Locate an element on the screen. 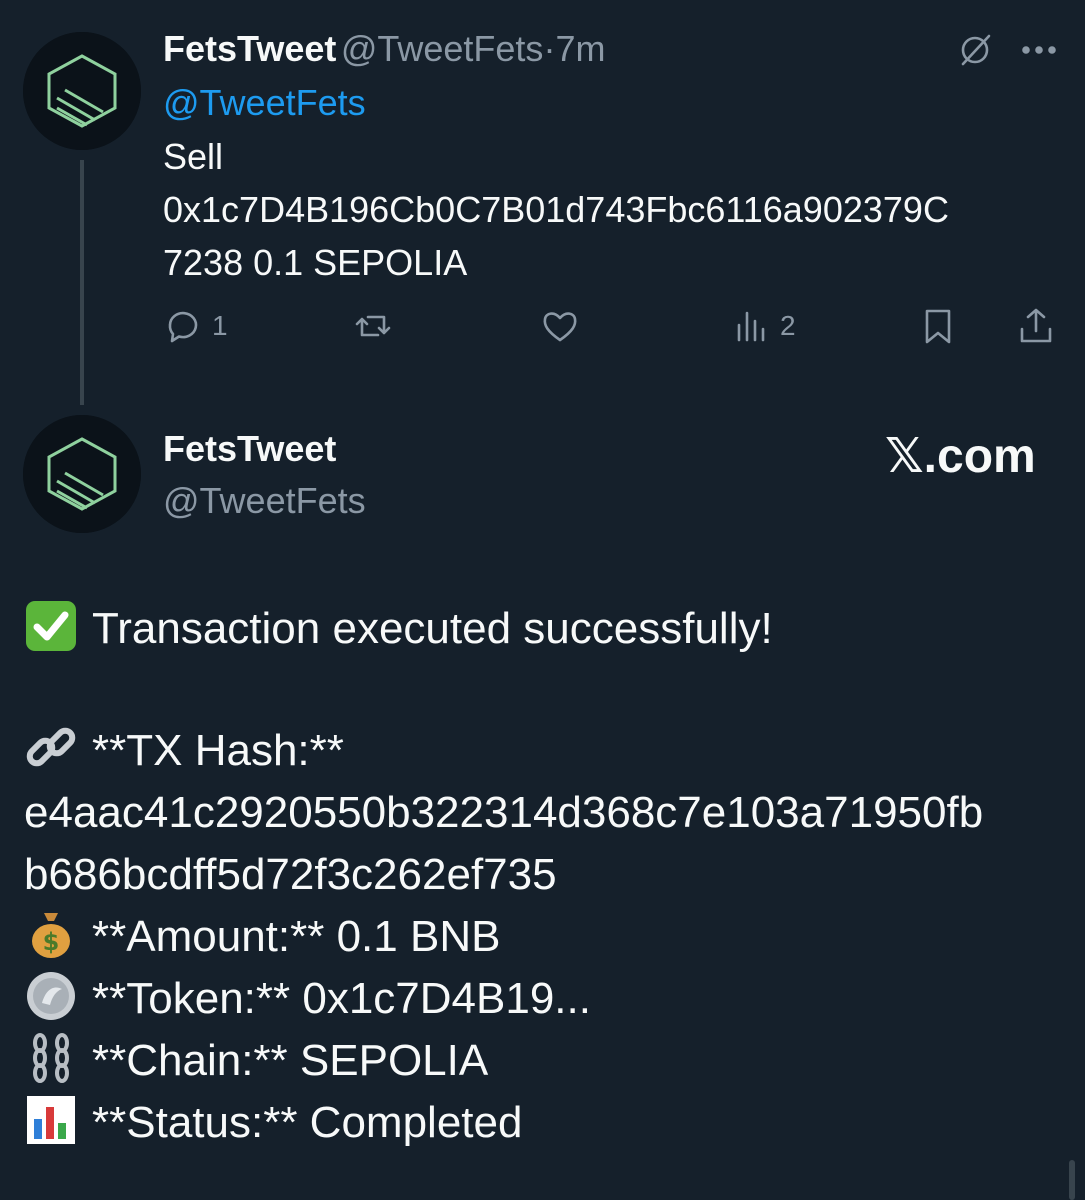 This screenshot has height=1200, width=1085. bookmark-icon is located at coordinates (938, 326).